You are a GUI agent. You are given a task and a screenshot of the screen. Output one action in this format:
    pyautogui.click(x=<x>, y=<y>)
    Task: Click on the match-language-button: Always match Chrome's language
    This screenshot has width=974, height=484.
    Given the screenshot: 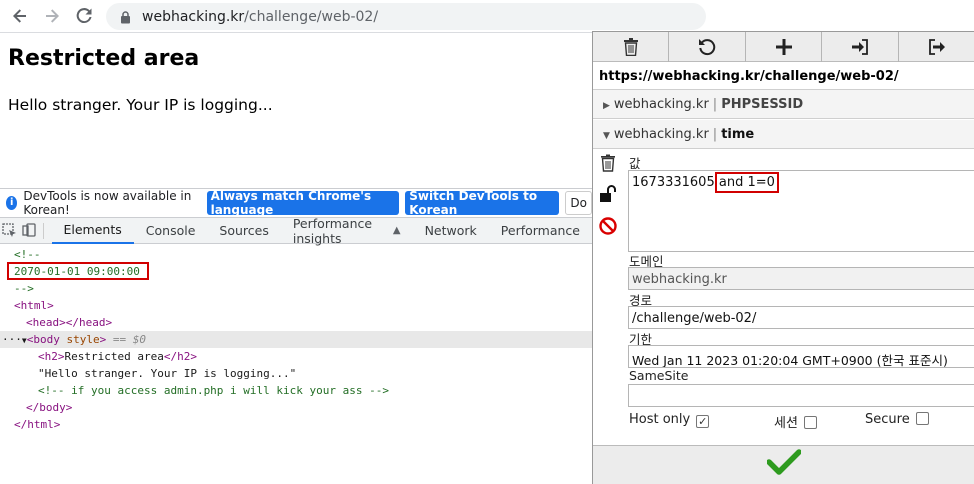 What is the action you would take?
    pyautogui.click(x=303, y=203)
    